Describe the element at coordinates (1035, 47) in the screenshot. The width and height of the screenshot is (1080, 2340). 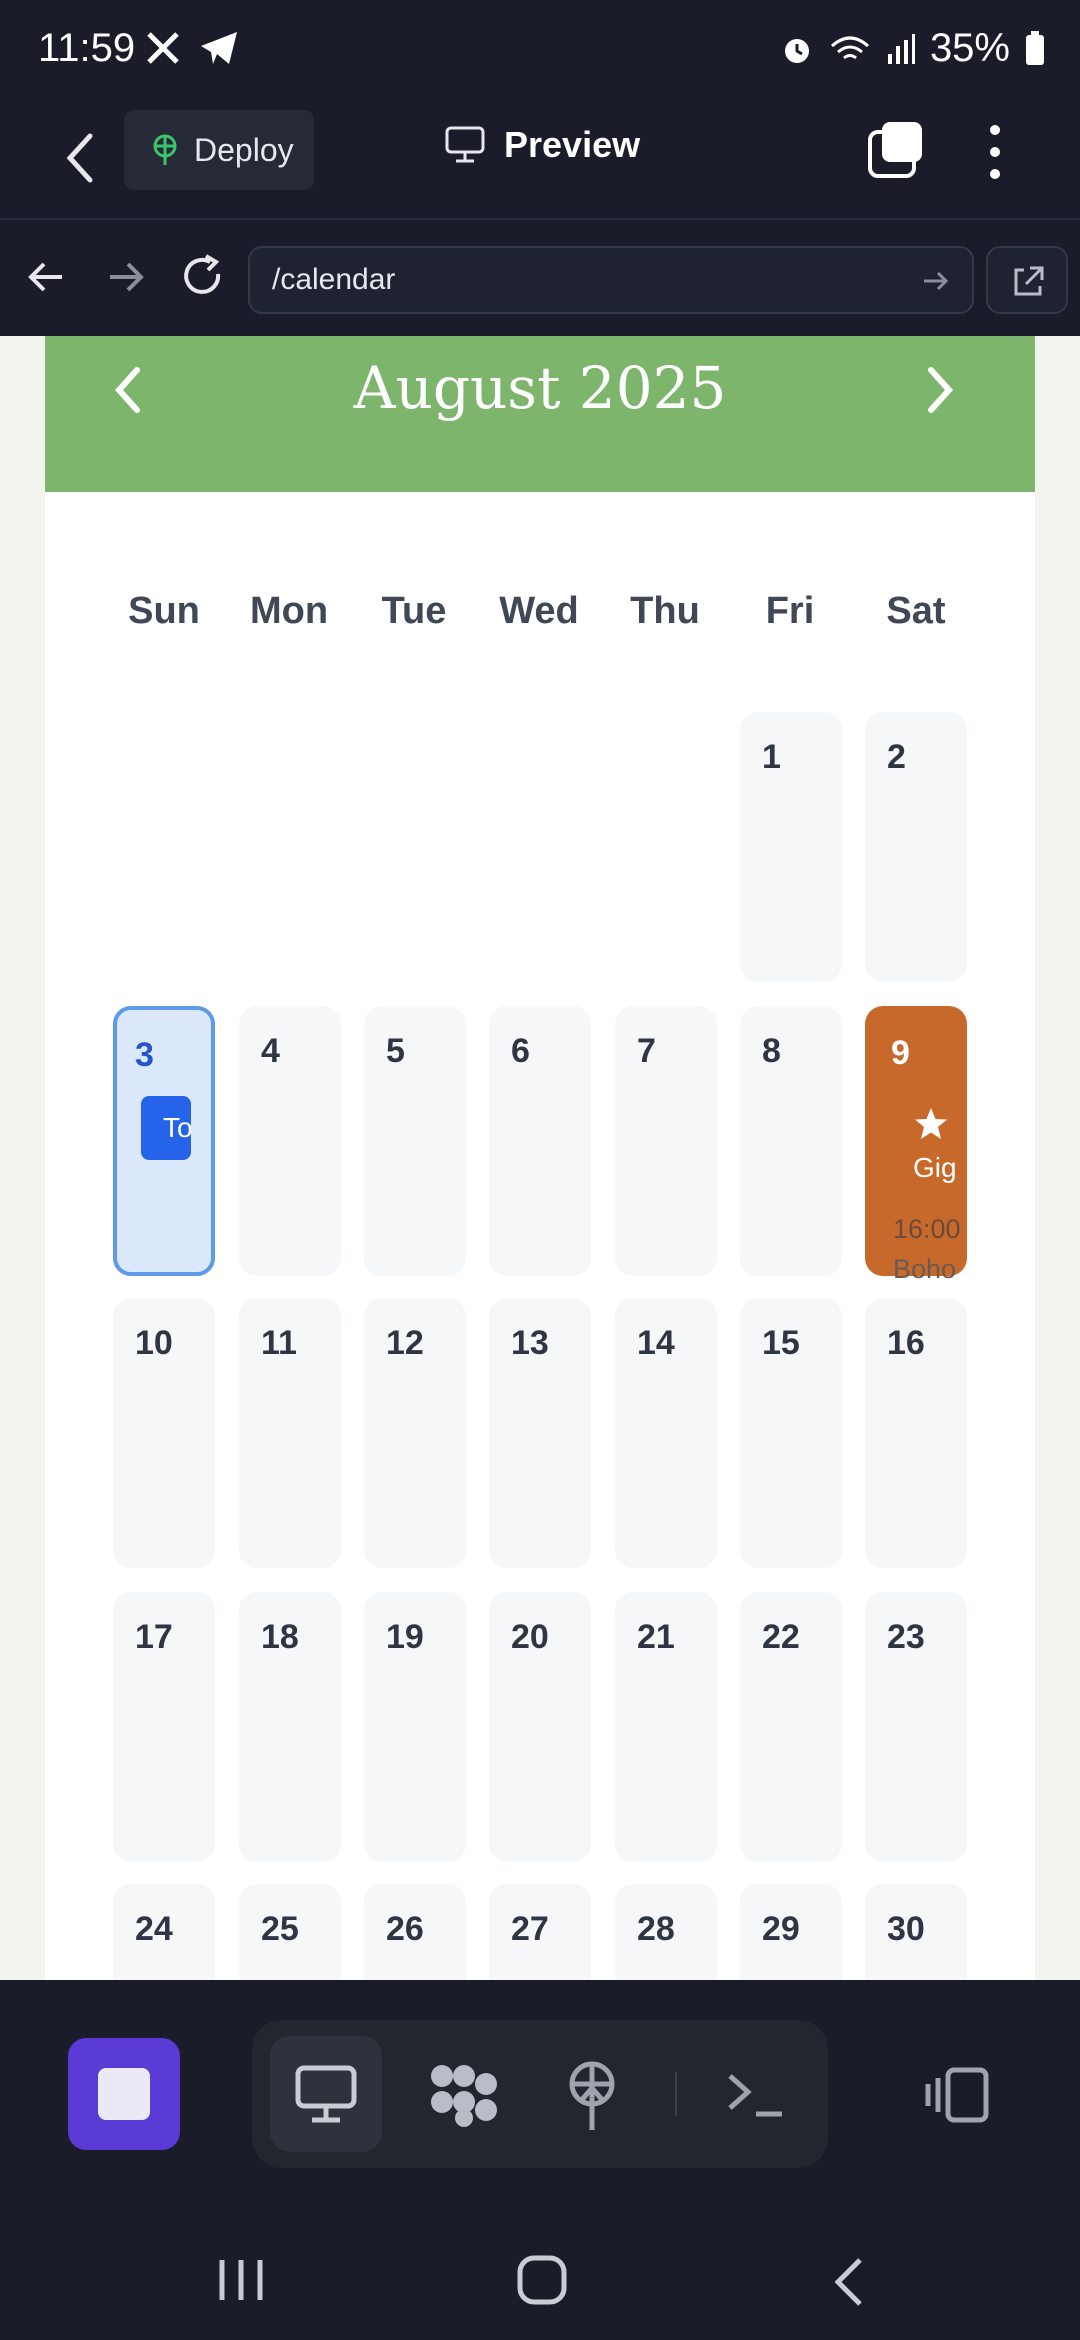
I see `battery-icon` at that location.